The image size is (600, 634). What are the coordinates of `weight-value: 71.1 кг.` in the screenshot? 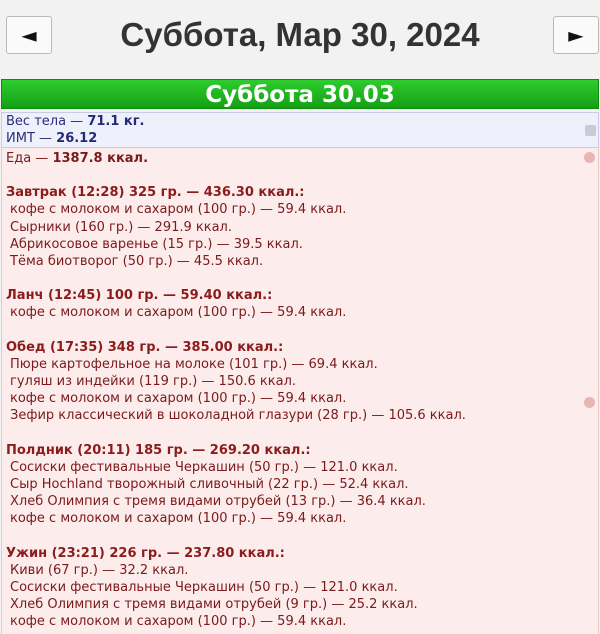 It's located at (116, 121).